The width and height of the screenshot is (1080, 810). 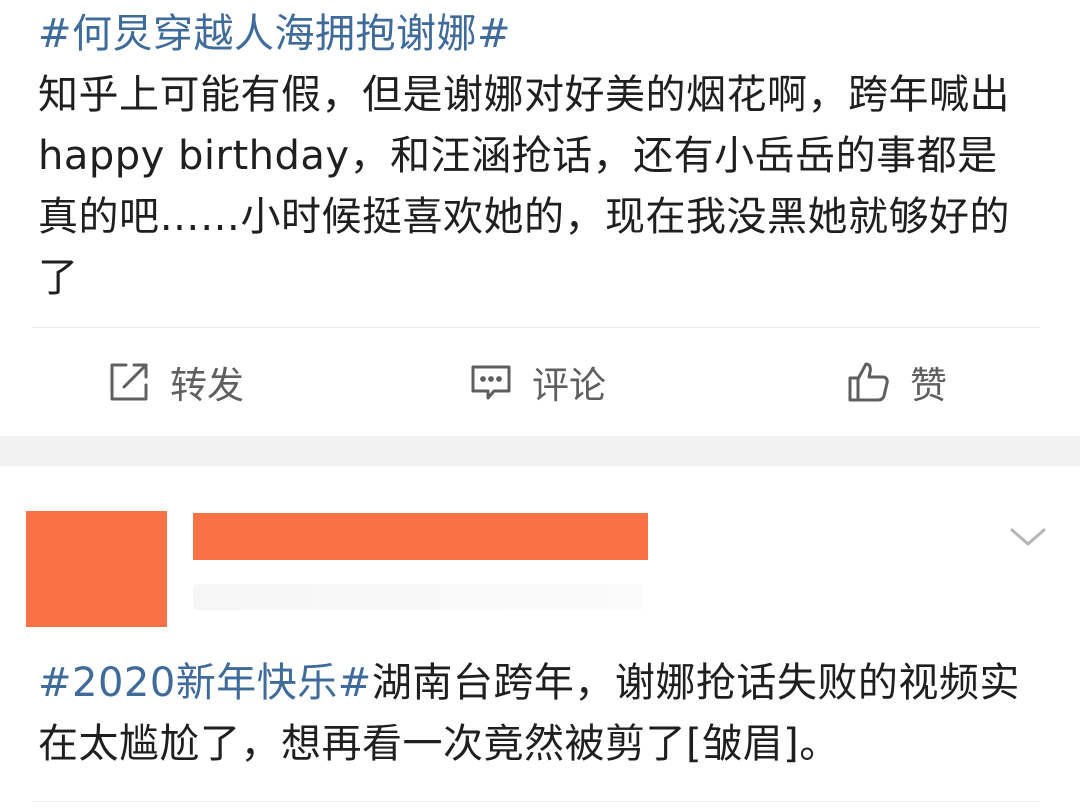 I want to click on hashtag-link: #何炅穿越人海拥抱谢娜#, so click(x=274, y=34).